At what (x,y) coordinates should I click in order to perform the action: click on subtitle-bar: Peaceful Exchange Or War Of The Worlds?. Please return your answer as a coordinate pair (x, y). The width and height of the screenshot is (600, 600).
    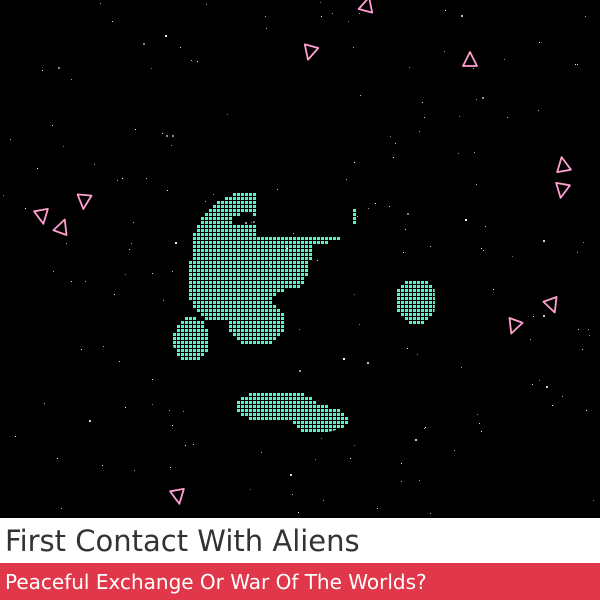
    Looking at the image, I should click on (300, 581).